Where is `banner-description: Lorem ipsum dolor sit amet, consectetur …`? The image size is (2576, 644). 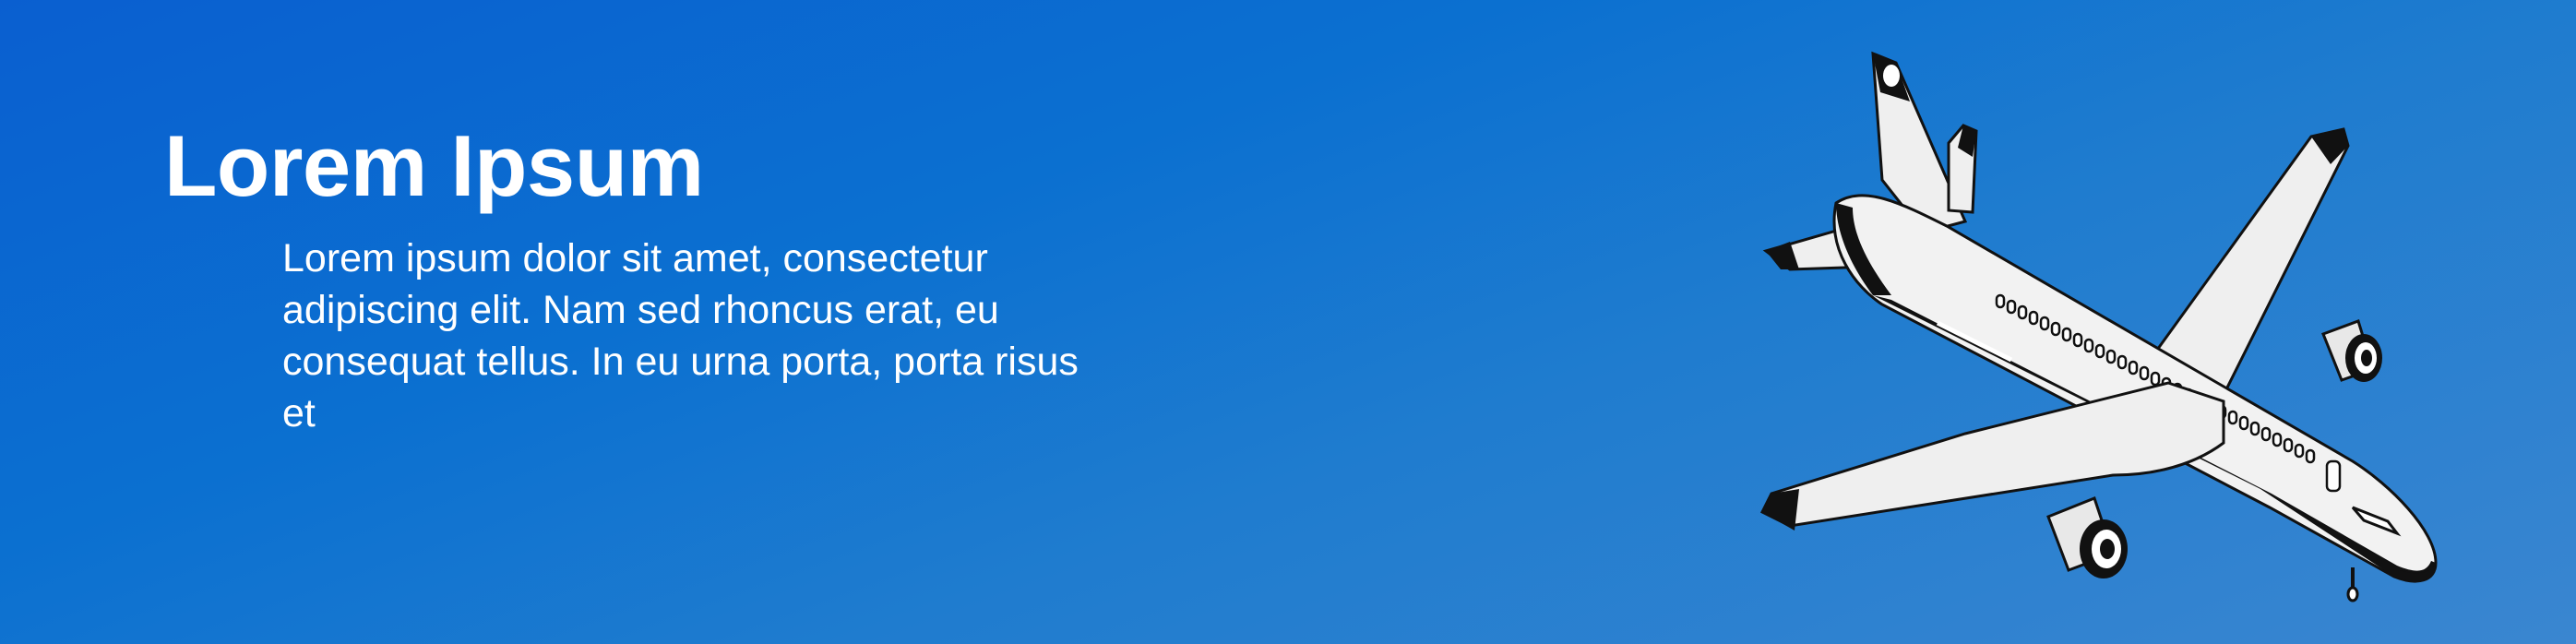 banner-description: Lorem ipsum dolor sit amet, consectetur … is located at coordinates (680, 335).